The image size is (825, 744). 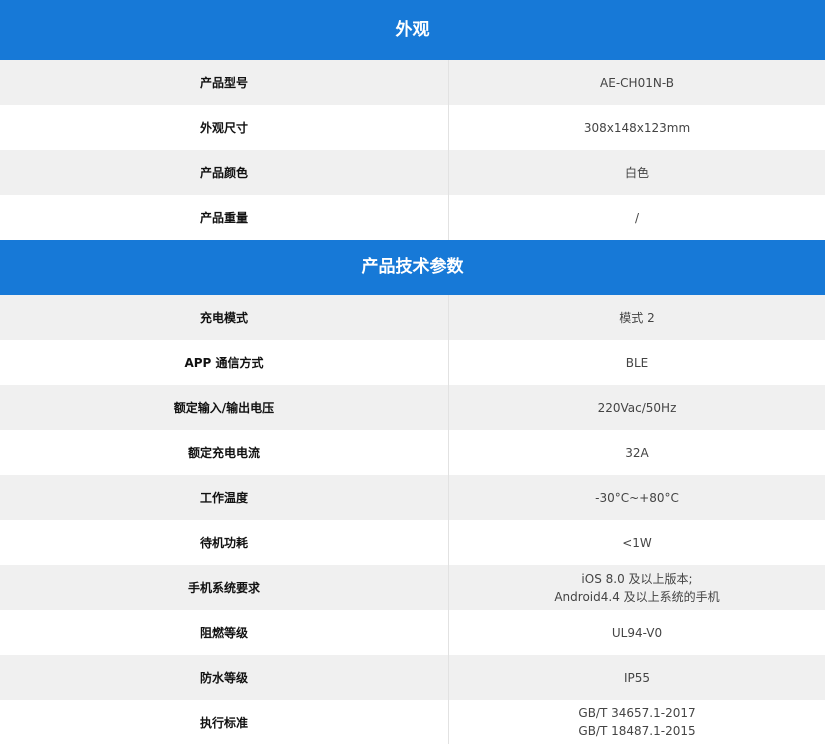 I want to click on spec-value: BLE, so click(x=637, y=362).